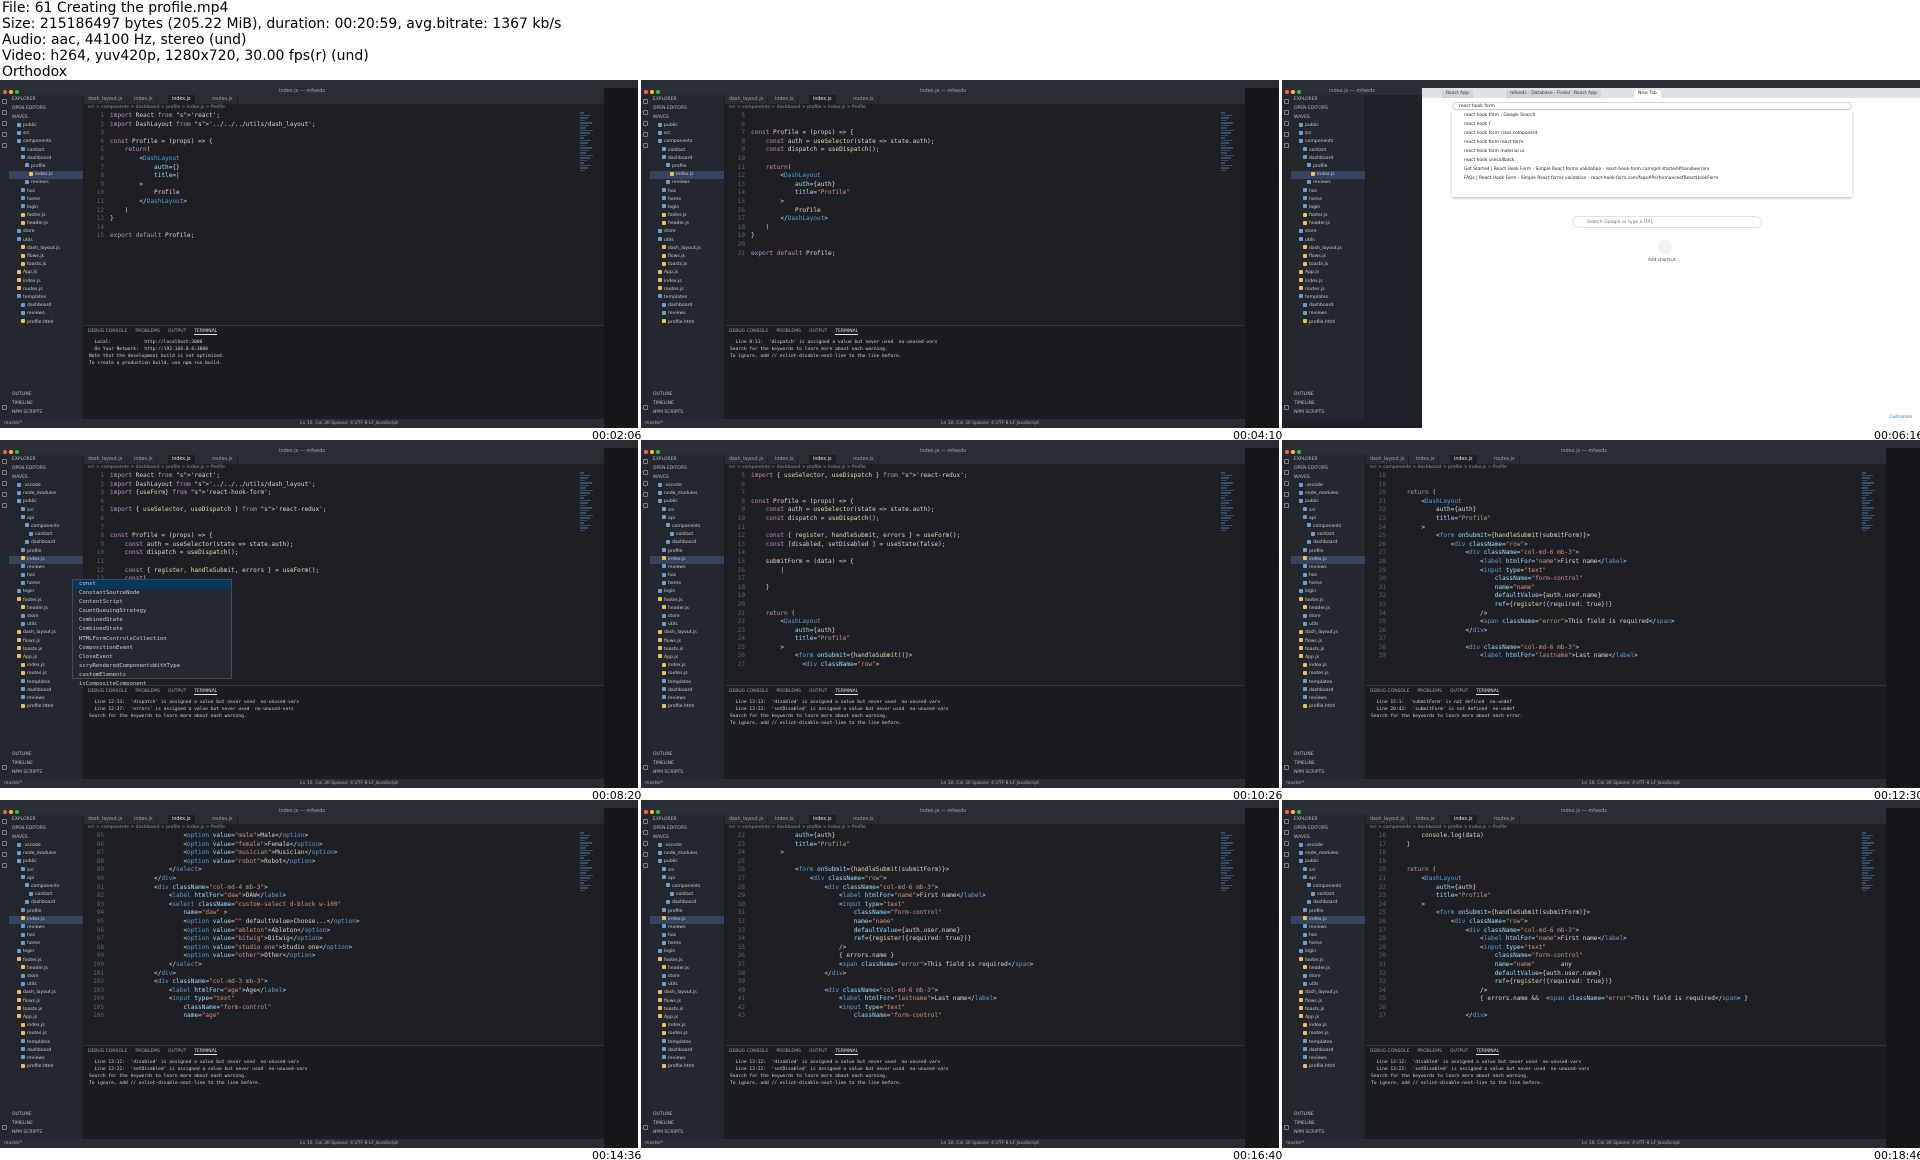 This screenshot has width=1920, height=1160. Describe the element at coordinates (220, 930) in the screenshot. I see `code-text: <option value="ableton">Ableton</option>` at that location.